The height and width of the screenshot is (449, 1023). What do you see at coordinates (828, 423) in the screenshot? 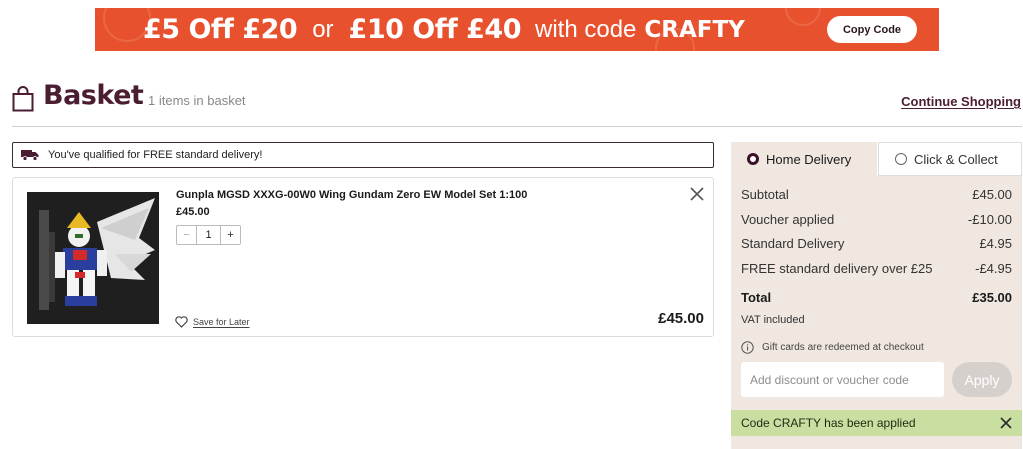
I see `code-applied-text: Code CRAFTY has been applied` at bounding box center [828, 423].